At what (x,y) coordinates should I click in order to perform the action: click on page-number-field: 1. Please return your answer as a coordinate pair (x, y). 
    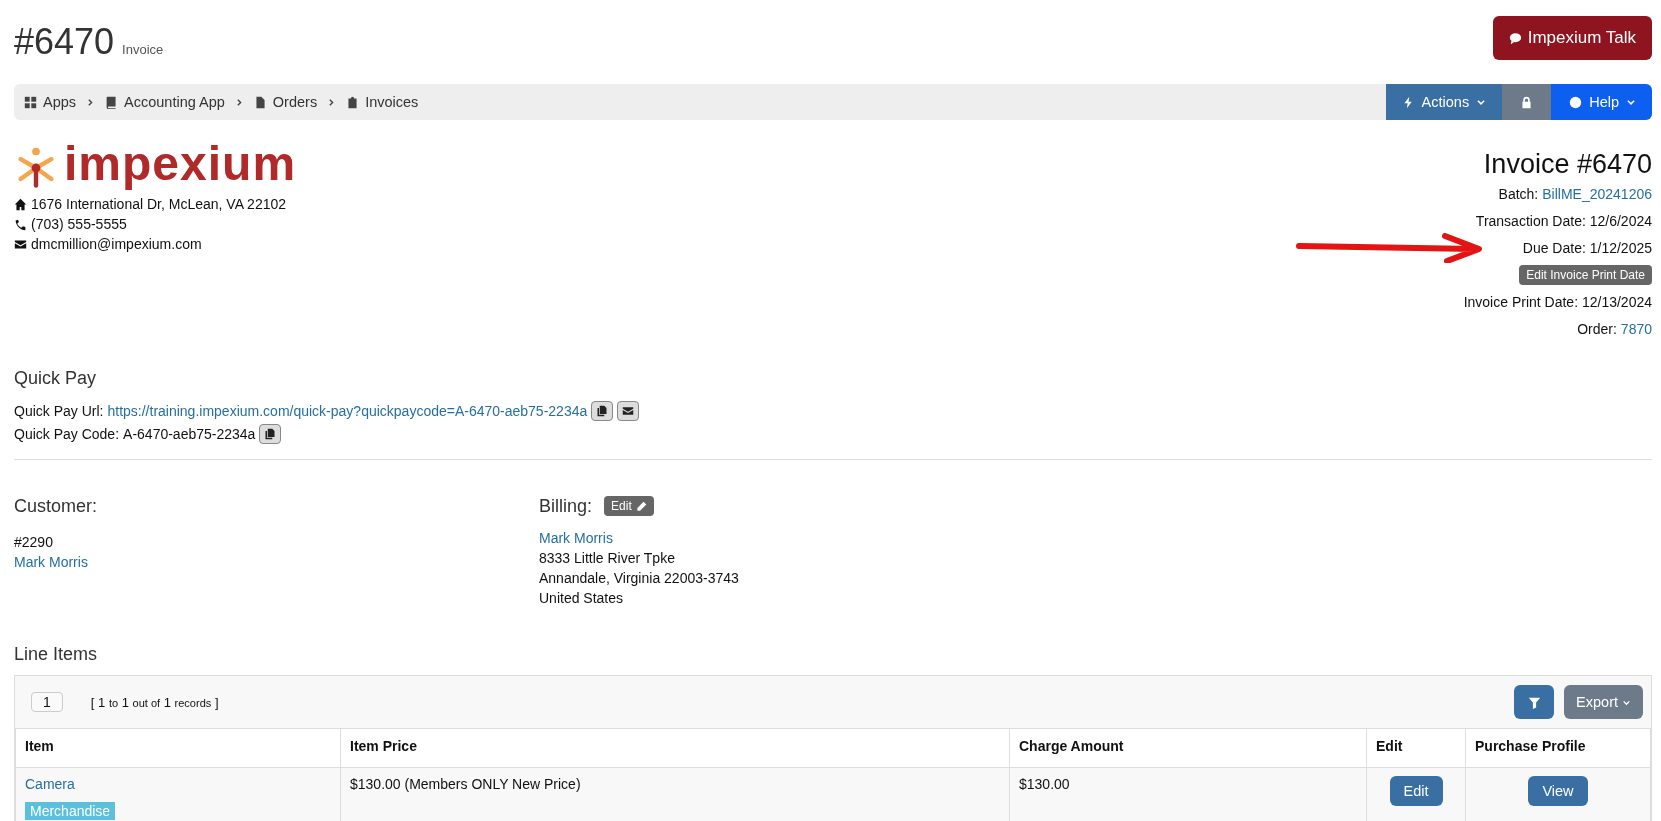
    Looking at the image, I should click on (47, 702).